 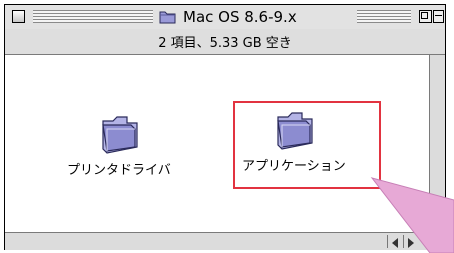 What do you see at coordinates (384, 16) in the screenshot?
I see `title-stripes-right` at bounding box center [384, 16].